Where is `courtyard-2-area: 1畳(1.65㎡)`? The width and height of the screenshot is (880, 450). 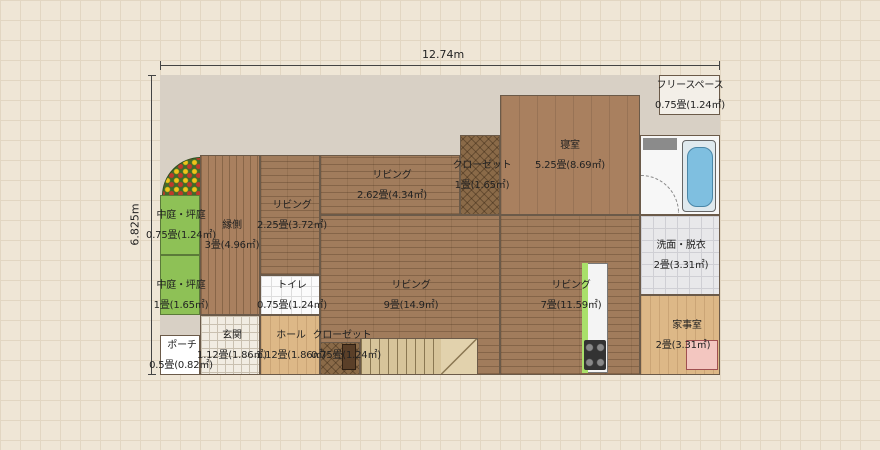
courtyard-2-area: 1畳(1.65㎡) is located at coordinates (181, 305).